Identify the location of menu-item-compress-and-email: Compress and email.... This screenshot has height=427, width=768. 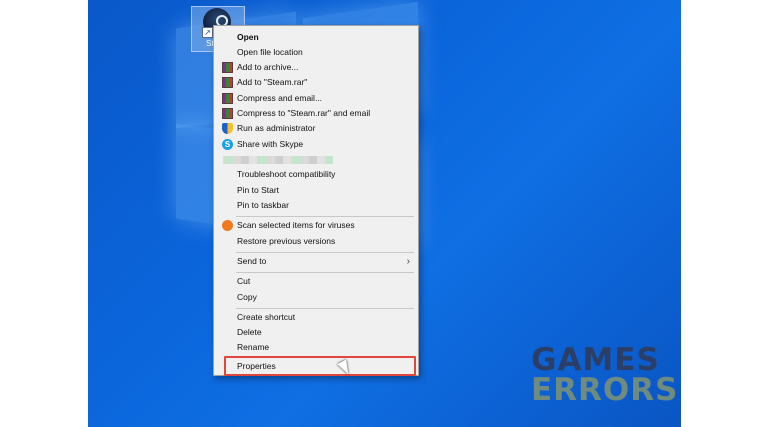
(316, 98).